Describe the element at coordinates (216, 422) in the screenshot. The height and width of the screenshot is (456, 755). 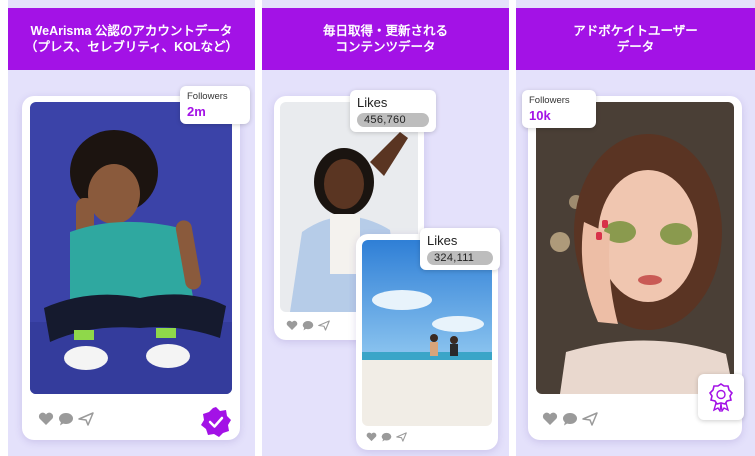
I see `verified-badge-icon` at that location.